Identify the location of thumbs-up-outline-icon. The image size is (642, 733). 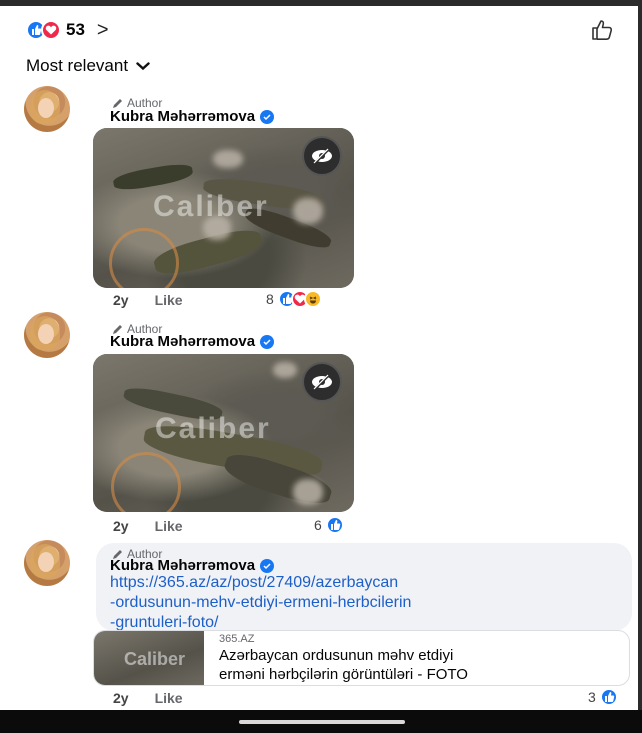
(603, 32).